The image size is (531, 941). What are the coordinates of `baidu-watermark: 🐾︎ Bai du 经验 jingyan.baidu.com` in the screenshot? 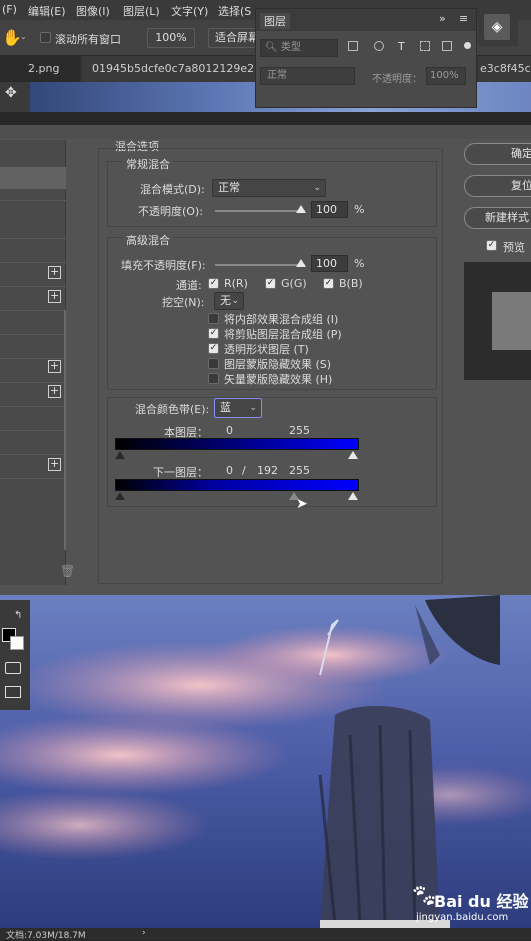 It's located at (469, 903).